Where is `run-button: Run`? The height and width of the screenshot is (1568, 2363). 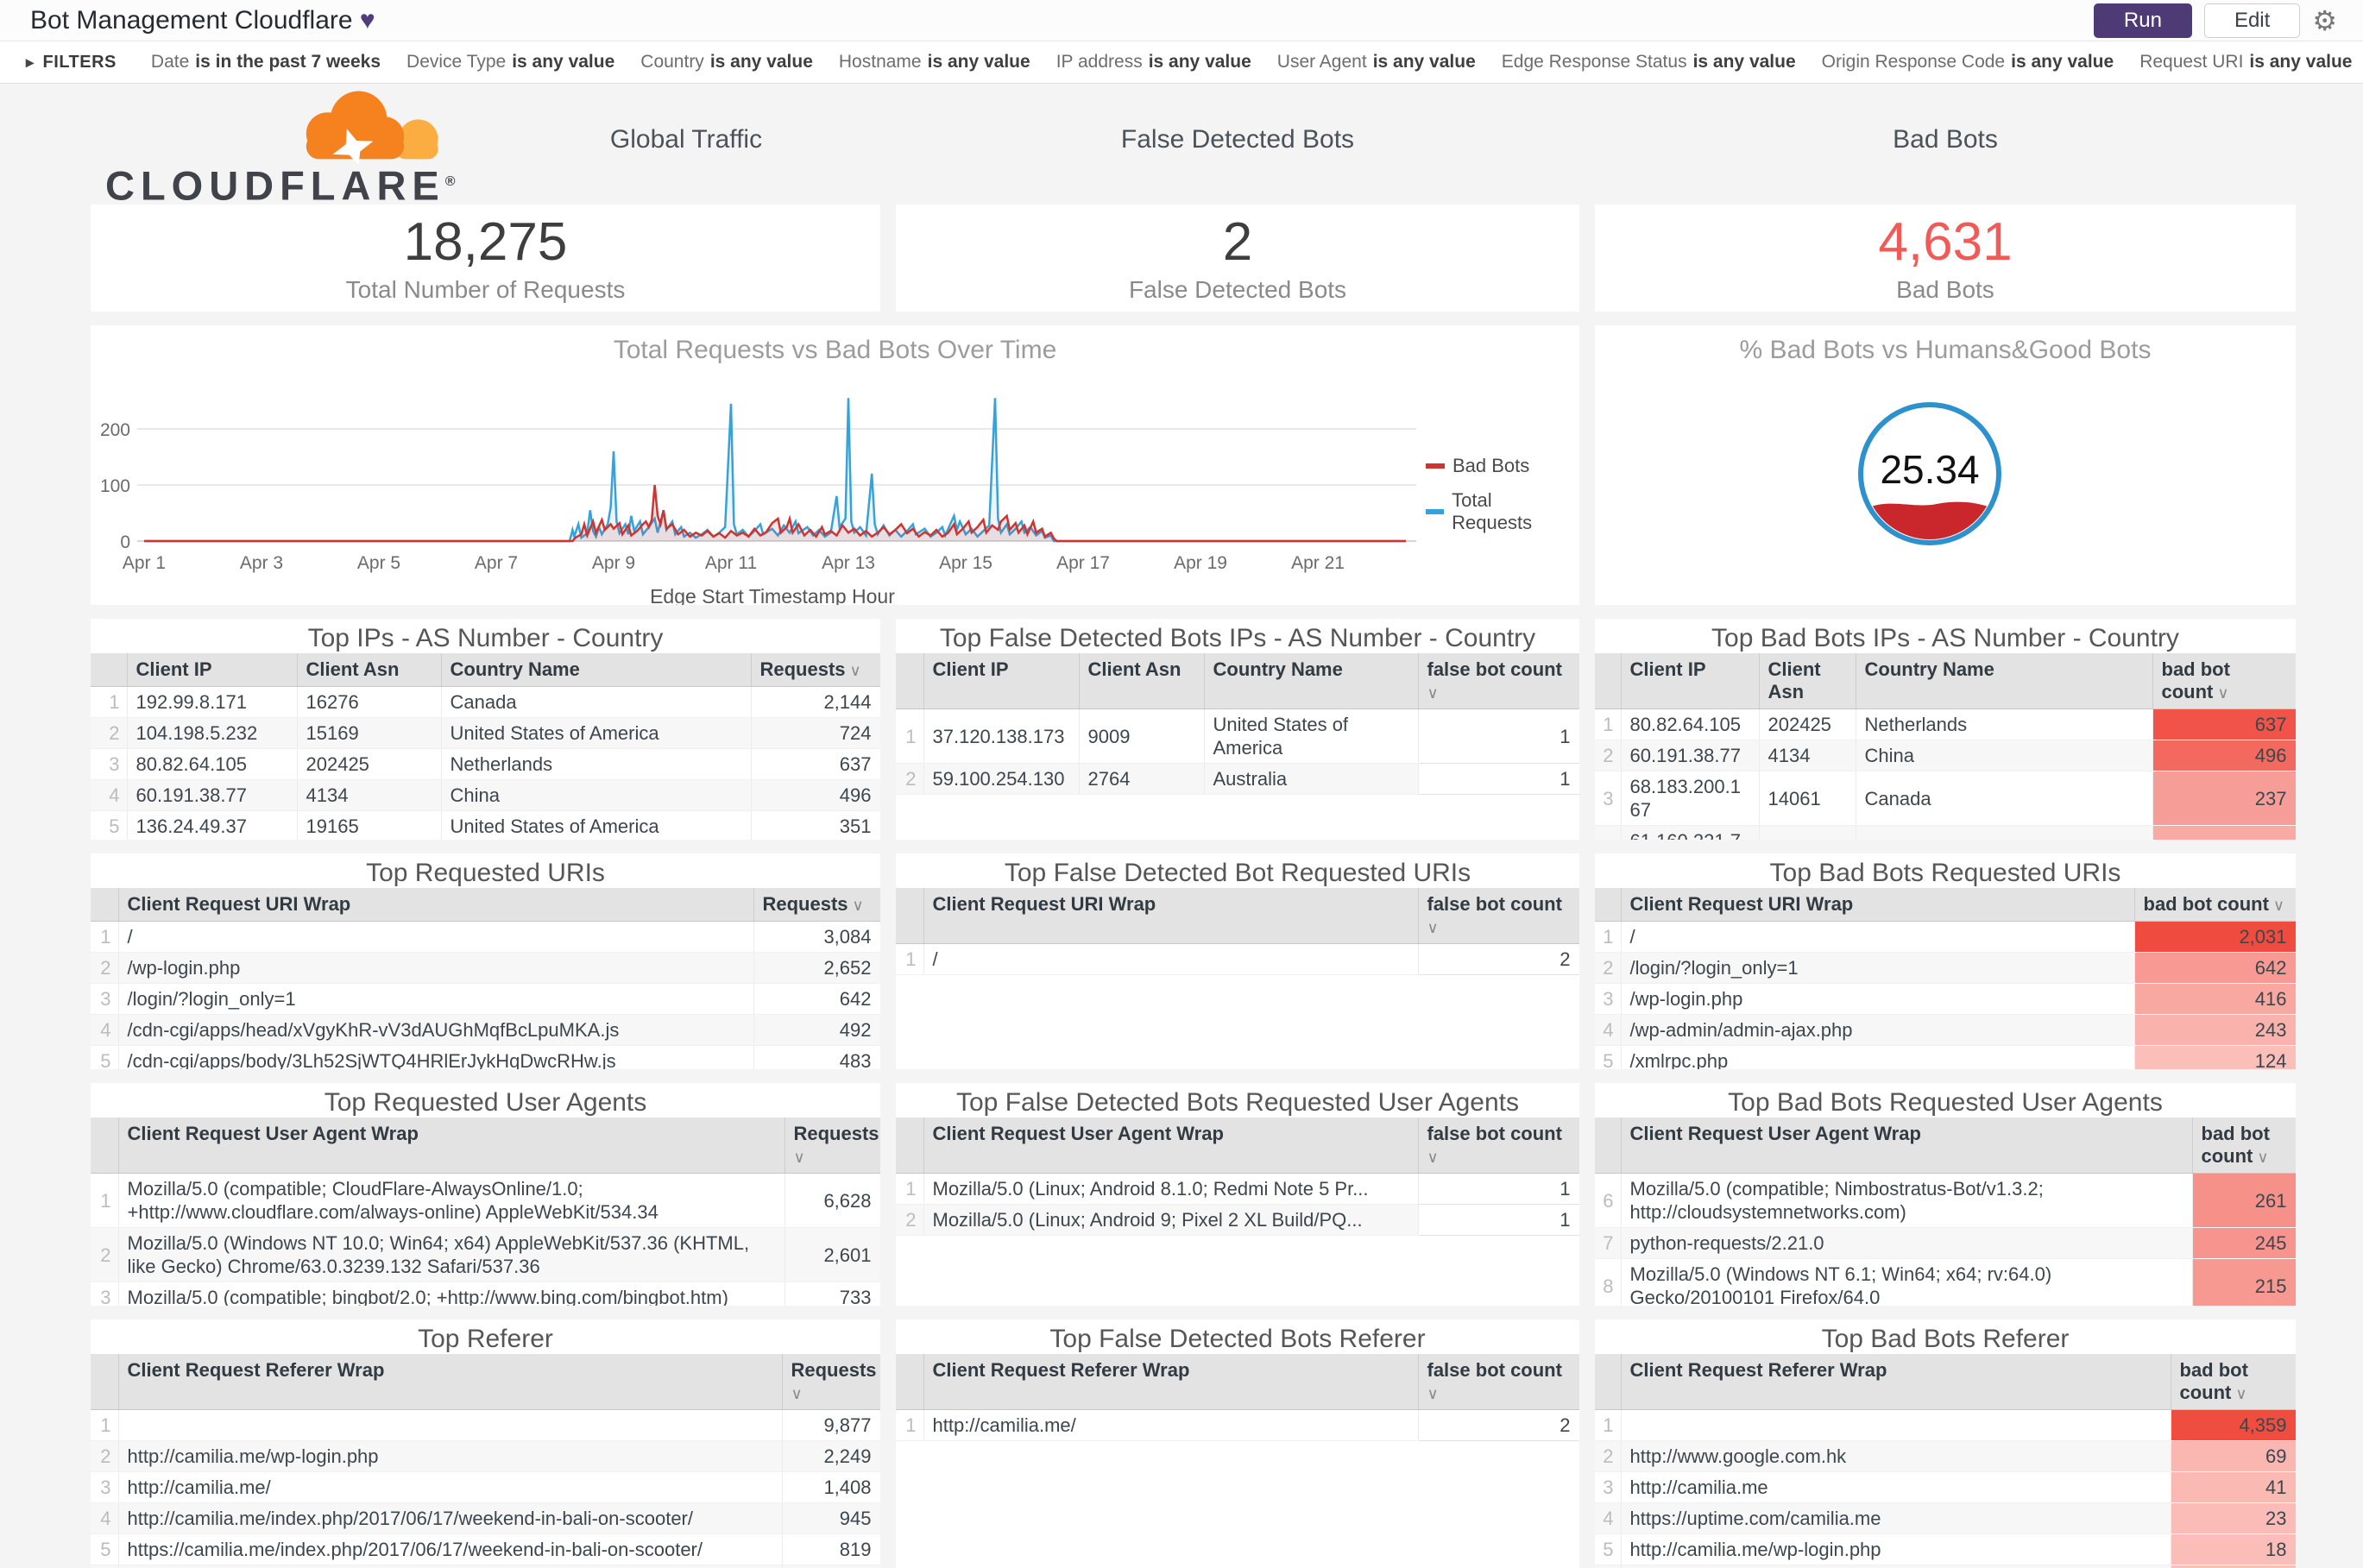
run-button: Run is located at coordinates (2143, 20).